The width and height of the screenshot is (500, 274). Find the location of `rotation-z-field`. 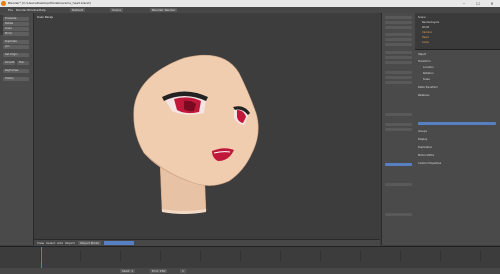

rotation-z-field is located at coordinates (398, 44).